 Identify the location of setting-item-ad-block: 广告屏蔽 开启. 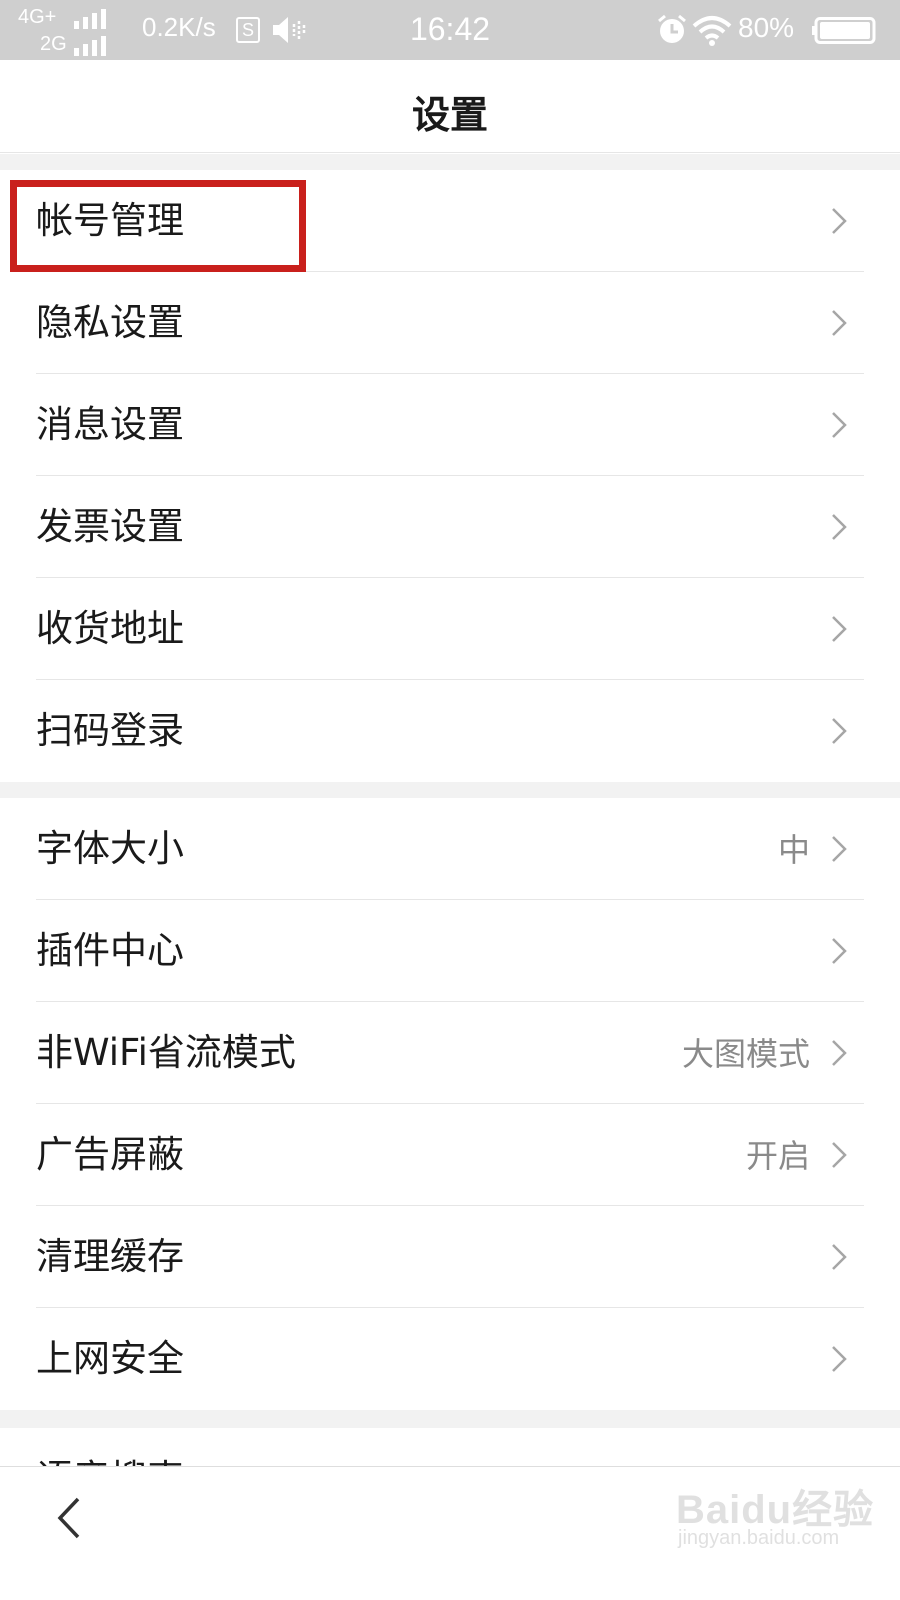
(450, 1155).